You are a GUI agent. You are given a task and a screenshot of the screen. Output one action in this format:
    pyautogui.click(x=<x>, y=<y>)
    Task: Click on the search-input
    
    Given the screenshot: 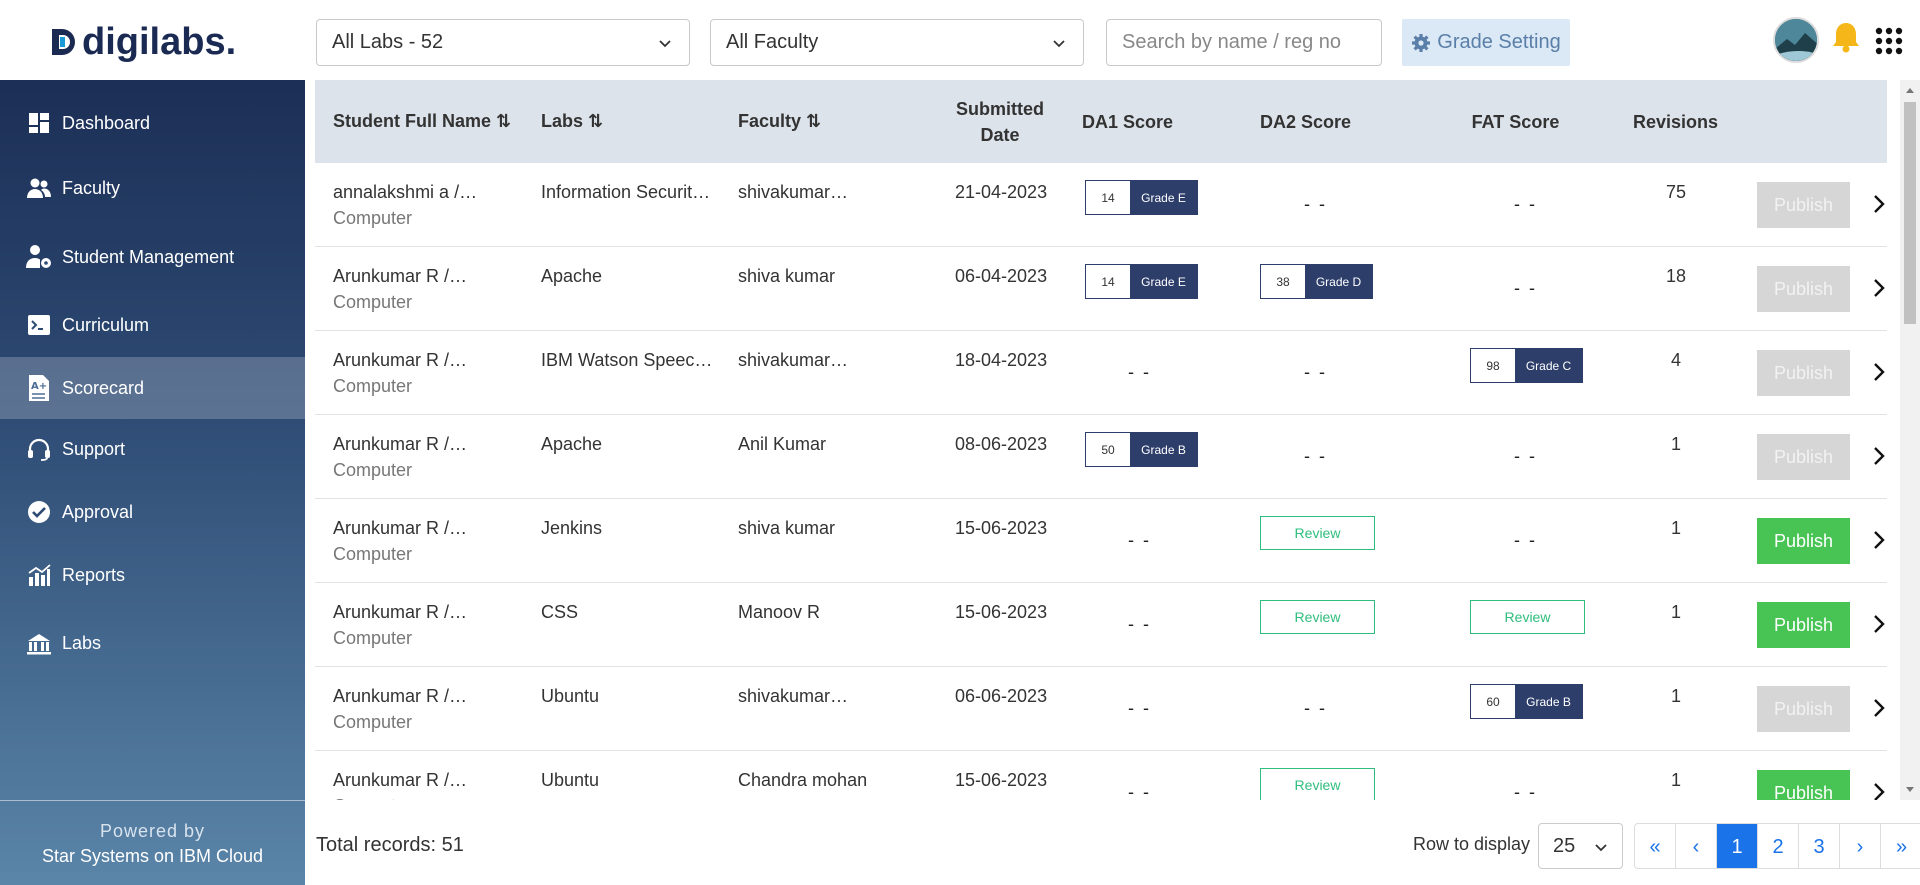 What is the action you would take?
    pyautogui.click(x=1244, y=42)
    